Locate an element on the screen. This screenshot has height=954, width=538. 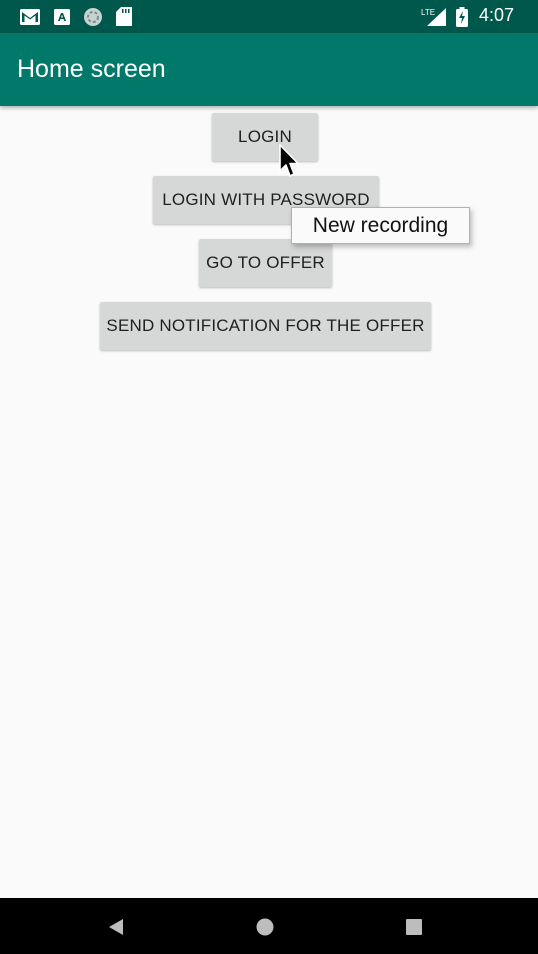
battery-charging-icon is located at coordinates (462, 16).